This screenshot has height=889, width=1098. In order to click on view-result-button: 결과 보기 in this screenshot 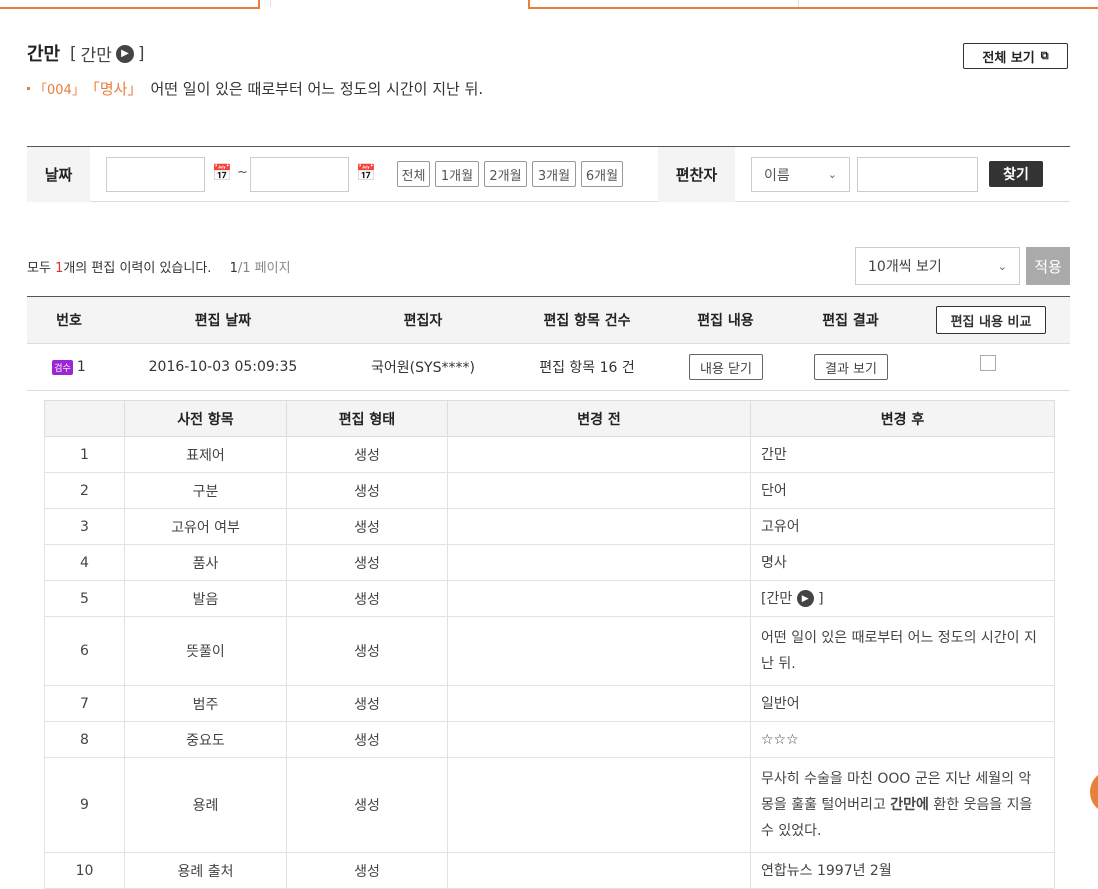, I will do `click(851, 367)`.